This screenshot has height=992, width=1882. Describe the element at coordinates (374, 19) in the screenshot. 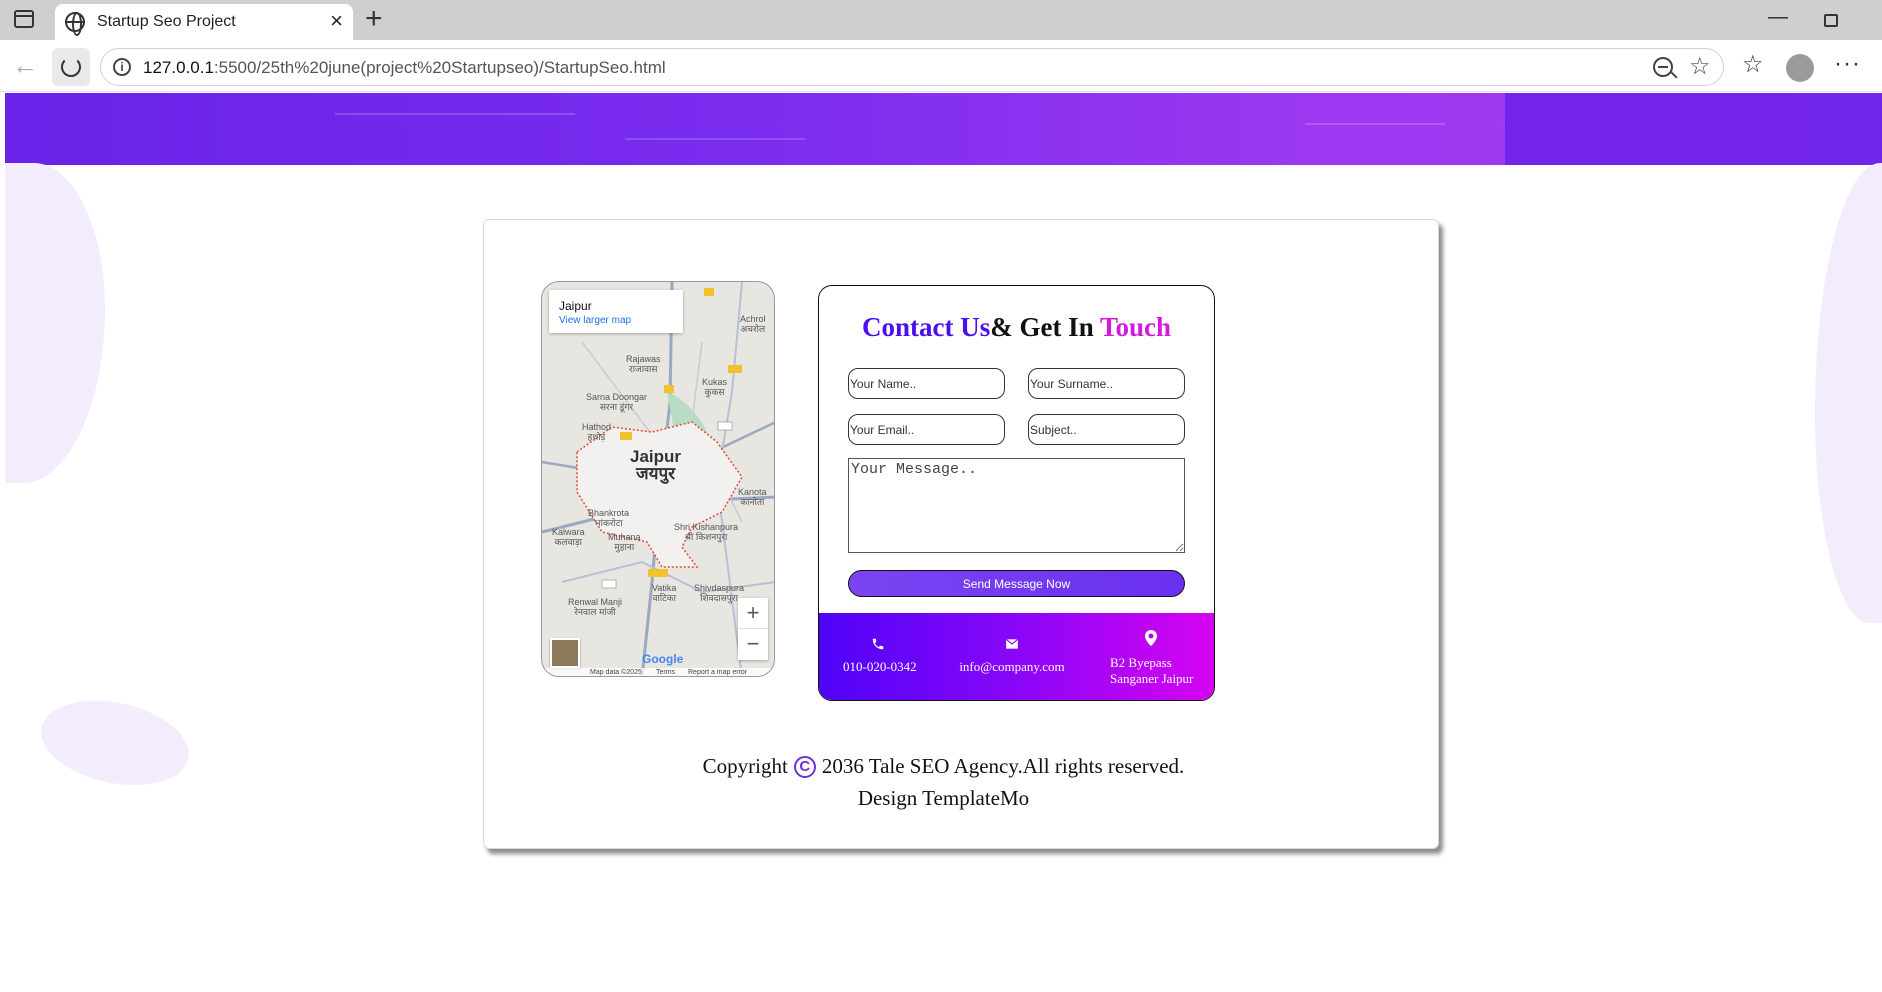

I see `new-tab-icon: +` at that location.